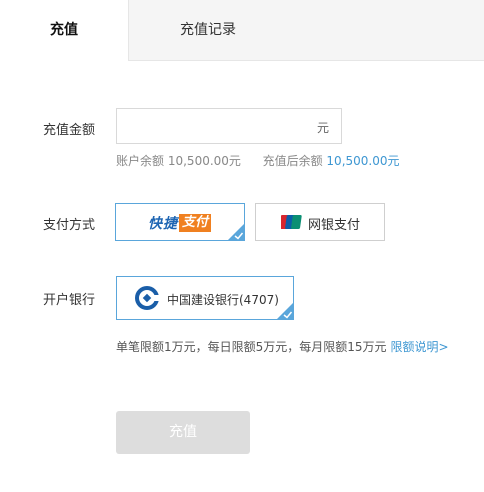  I want to click on amount-unit: 元, so click(322, 128).